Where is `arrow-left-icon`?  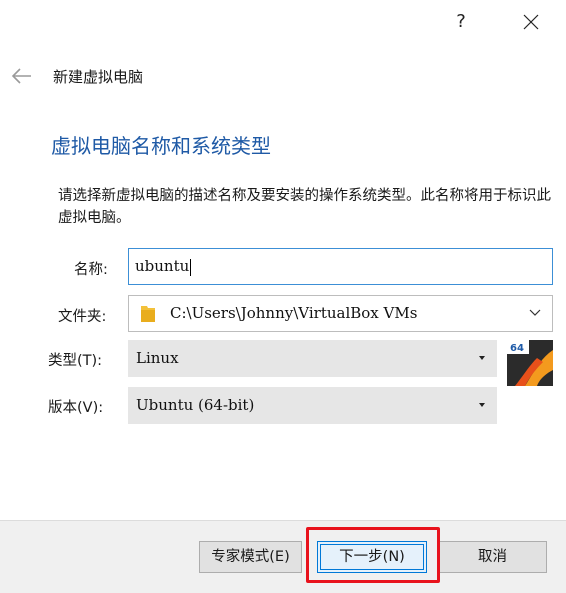
arrow-left-icon is located at coordinates (21, 76).